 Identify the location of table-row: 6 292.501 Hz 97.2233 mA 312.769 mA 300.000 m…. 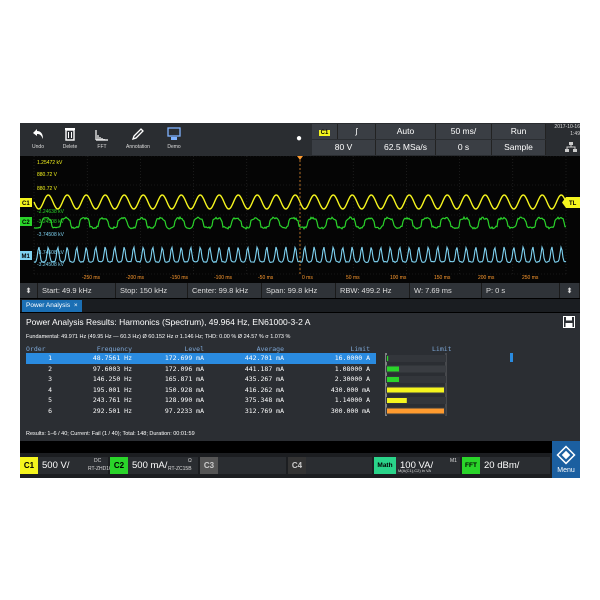
(201, 411).